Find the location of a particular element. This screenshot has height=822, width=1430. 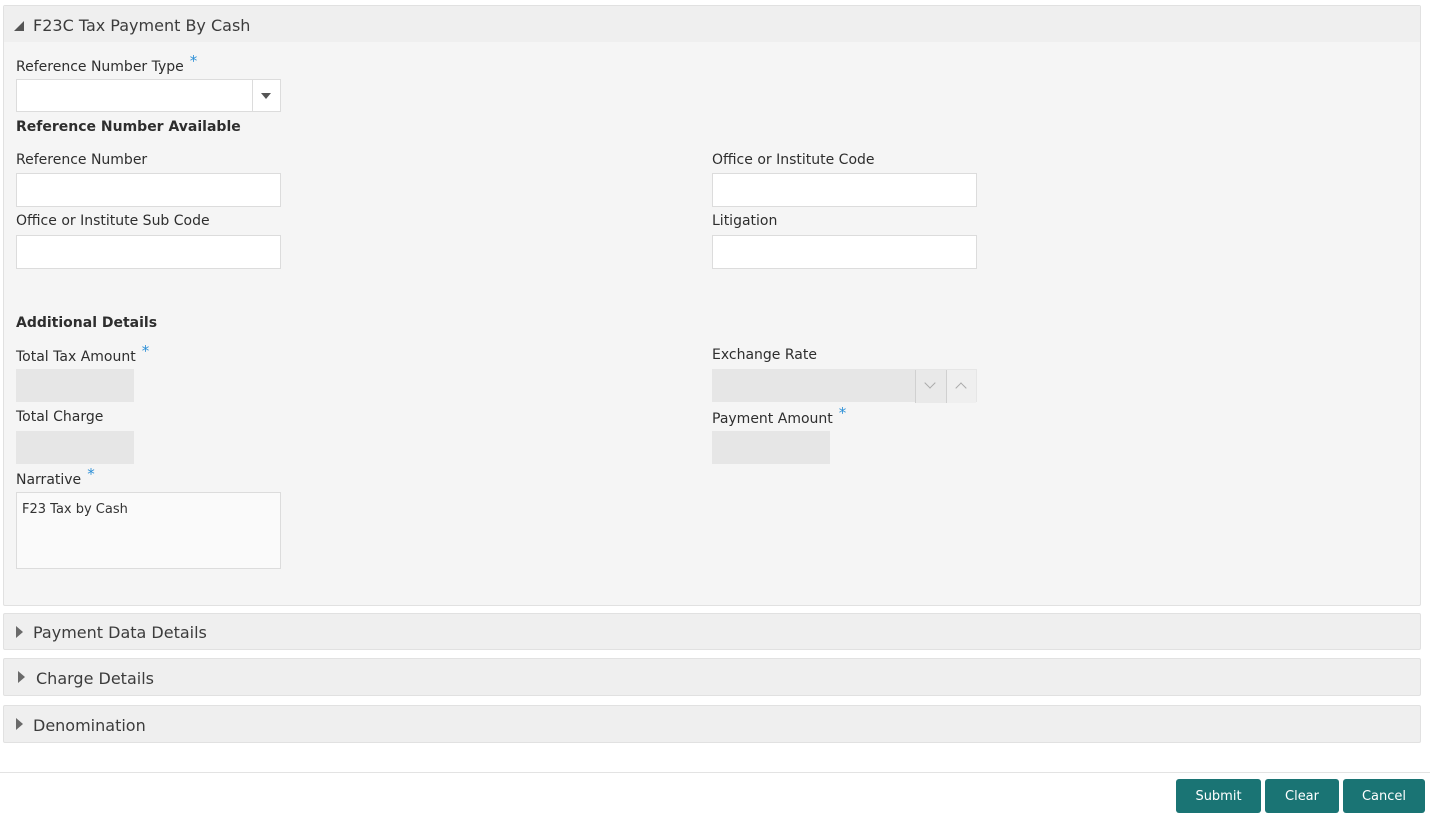

denomination-section: Denomination is located at coordinates (712, 724).